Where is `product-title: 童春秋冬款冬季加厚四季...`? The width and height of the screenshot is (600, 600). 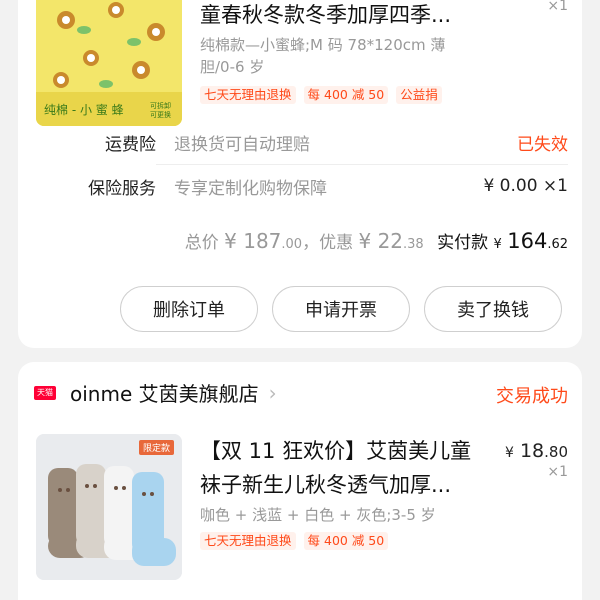 product-title: 童春秋冬款冬季加厚四季... is located at coordinates (345, 16).